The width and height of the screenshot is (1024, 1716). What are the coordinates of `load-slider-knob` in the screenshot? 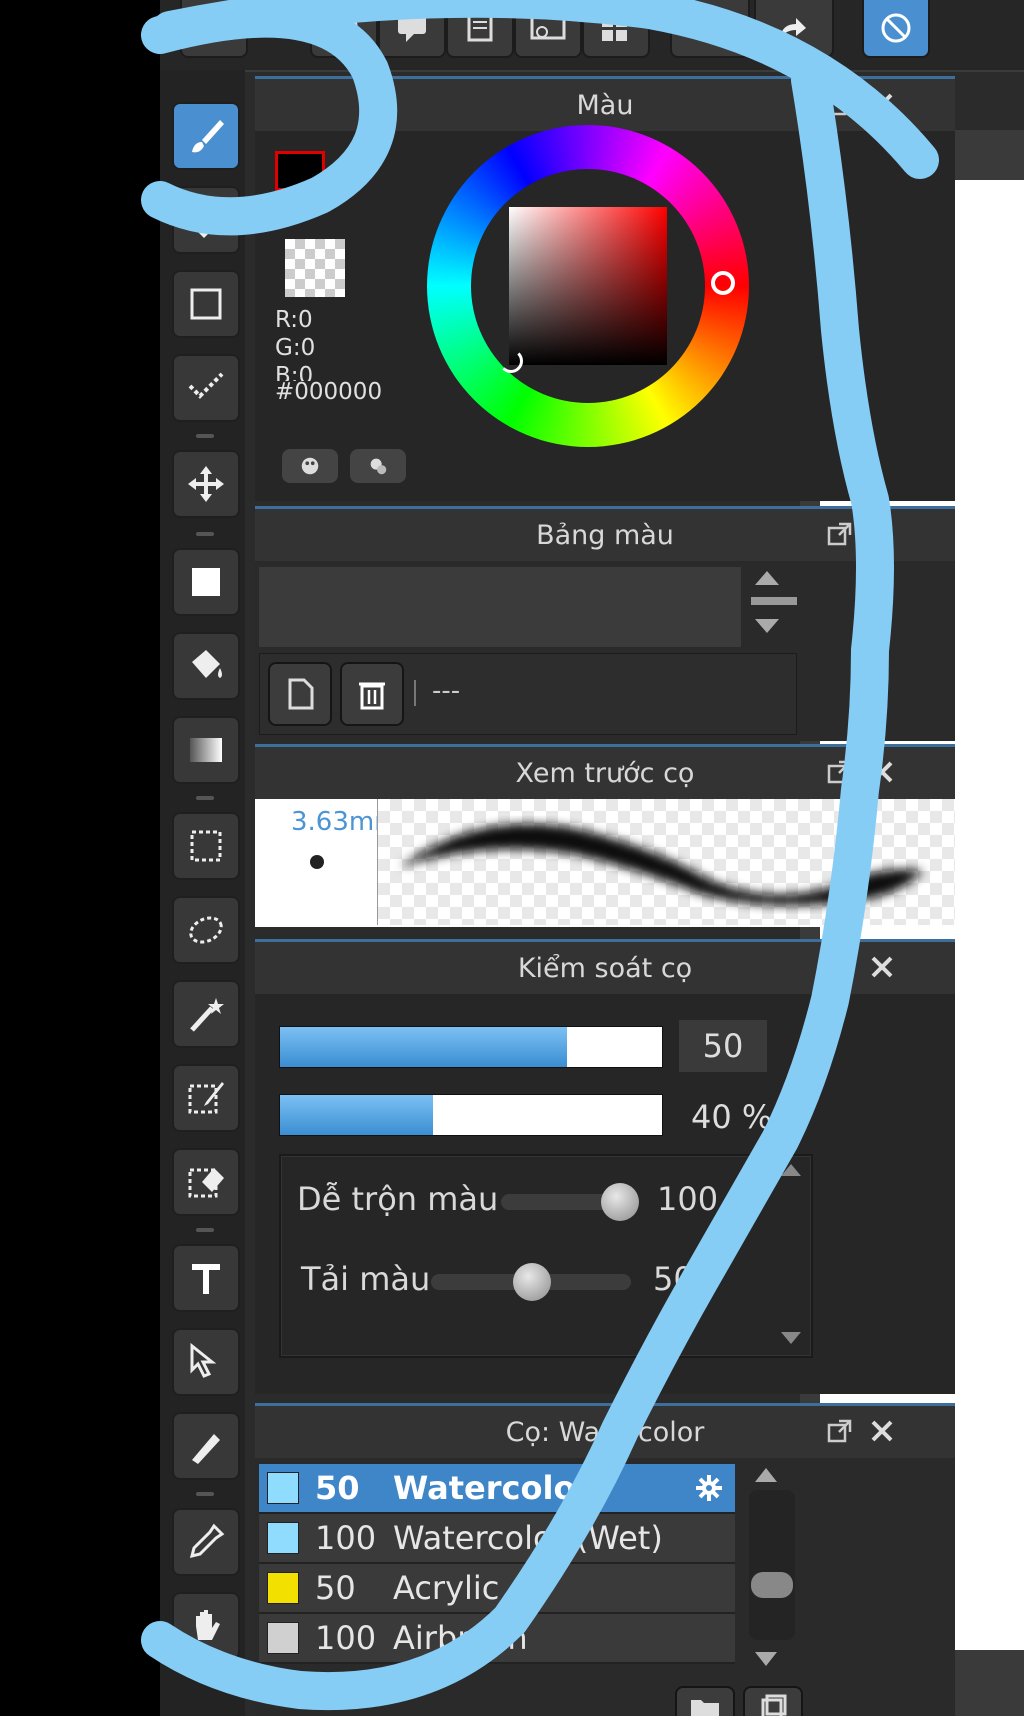 It's located at (532, 1282).